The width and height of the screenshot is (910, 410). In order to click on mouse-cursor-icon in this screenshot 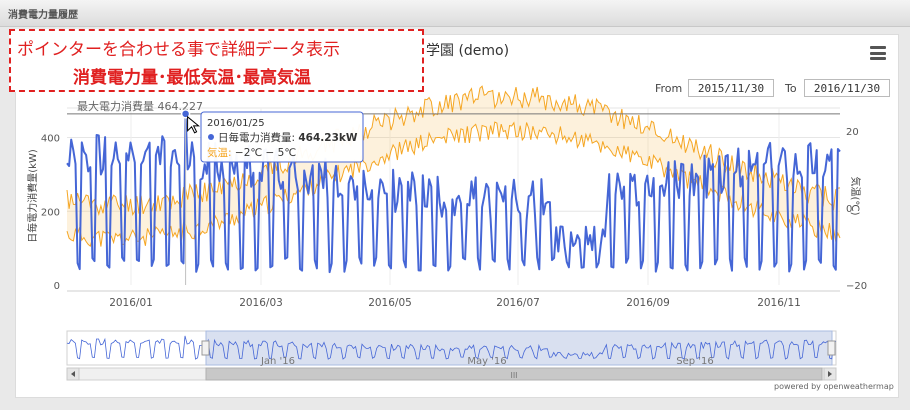, I will do `click(193, 124)`.